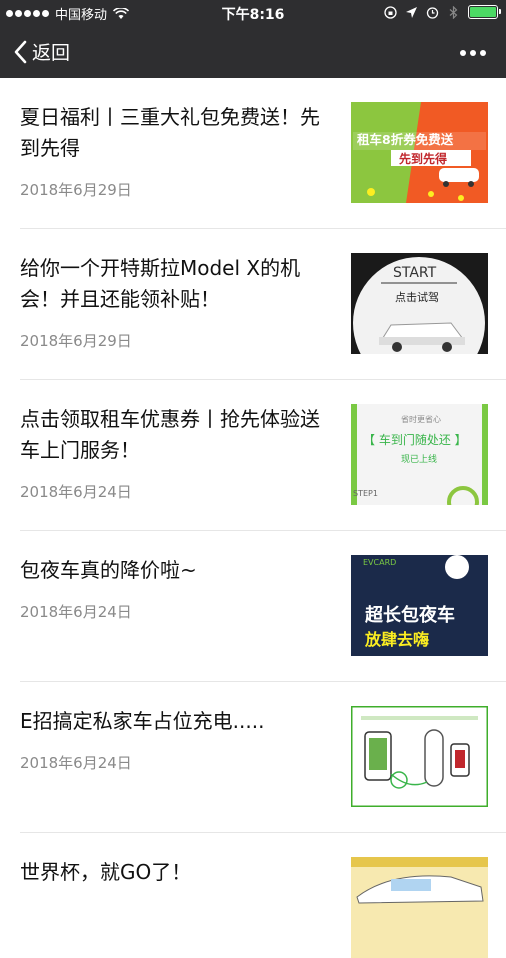 This screenshot has height=958, width=506. I want to click on bluetooth-icon, so click(453, 12).